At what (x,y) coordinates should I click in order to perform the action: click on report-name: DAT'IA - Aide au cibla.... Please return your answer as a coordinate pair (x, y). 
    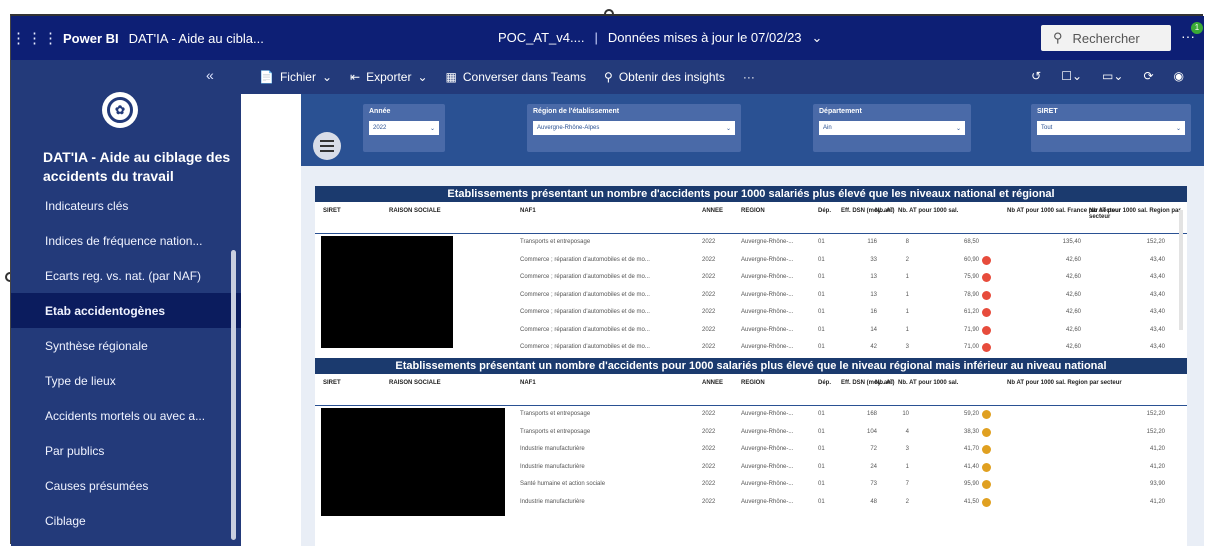
    Looking at the image, I should click on (196, 38).